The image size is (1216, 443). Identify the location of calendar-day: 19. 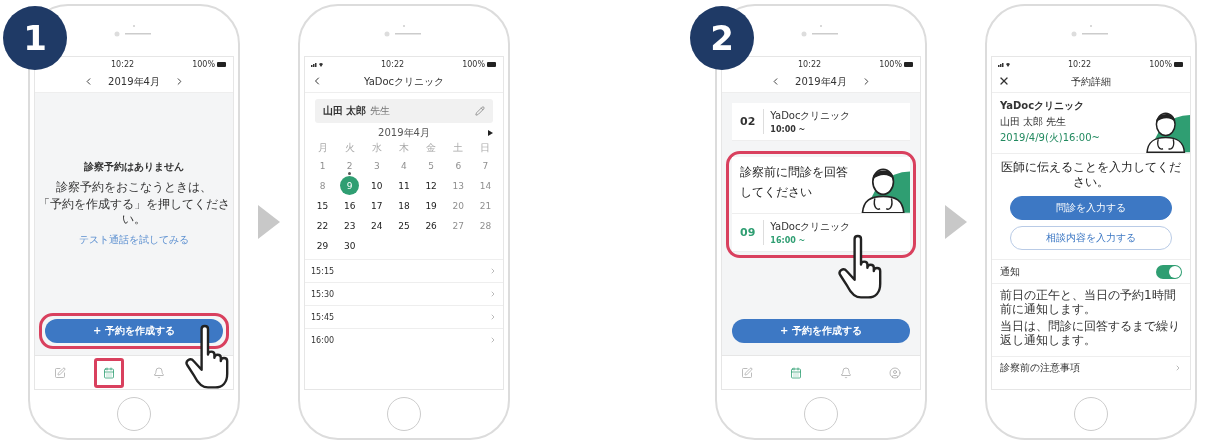
(431, 205).